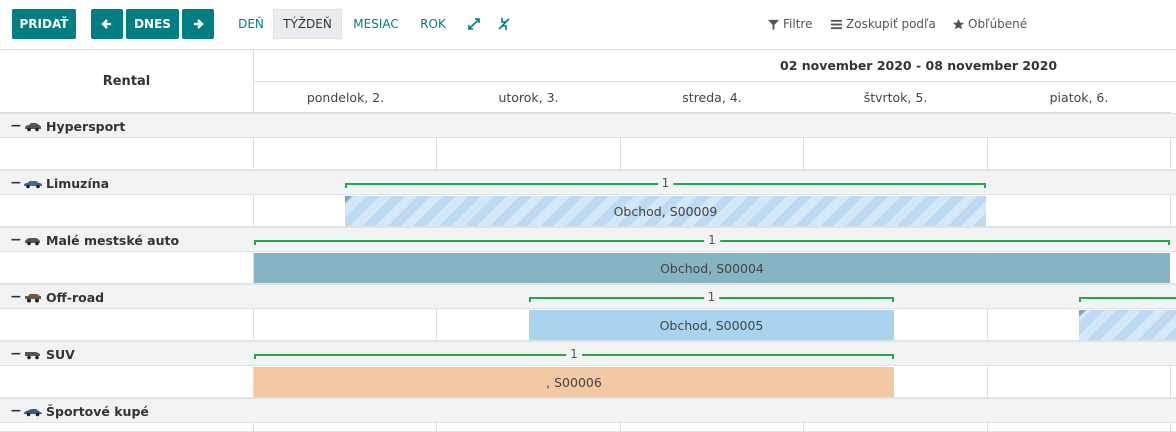  Describe the element at coordinates (528, 97) in the screenshot. I see `day-header: utorok, 3.` at that location.